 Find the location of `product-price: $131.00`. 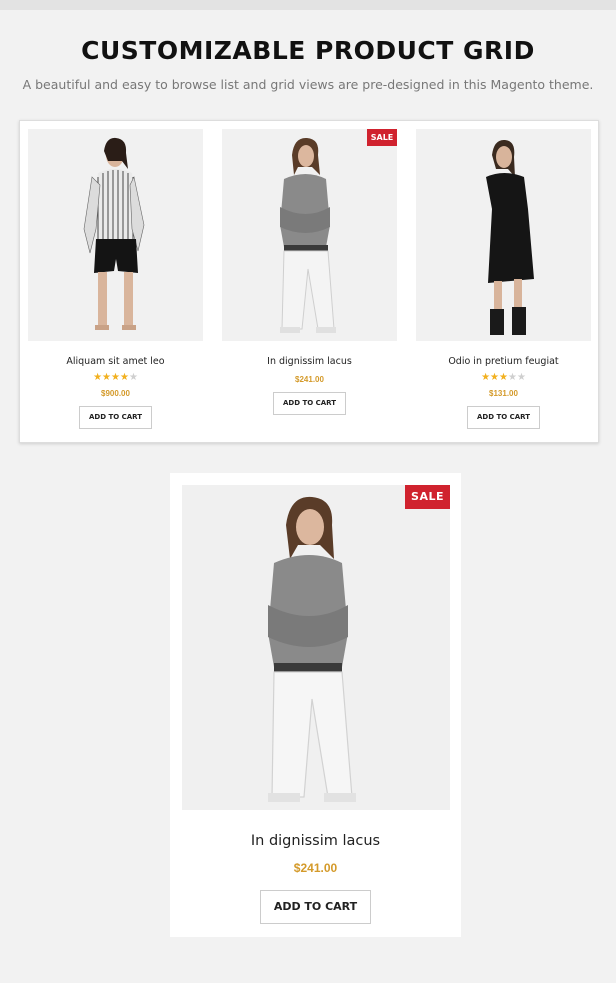

product-price: $131.00 is located at coordinates (503, 393).